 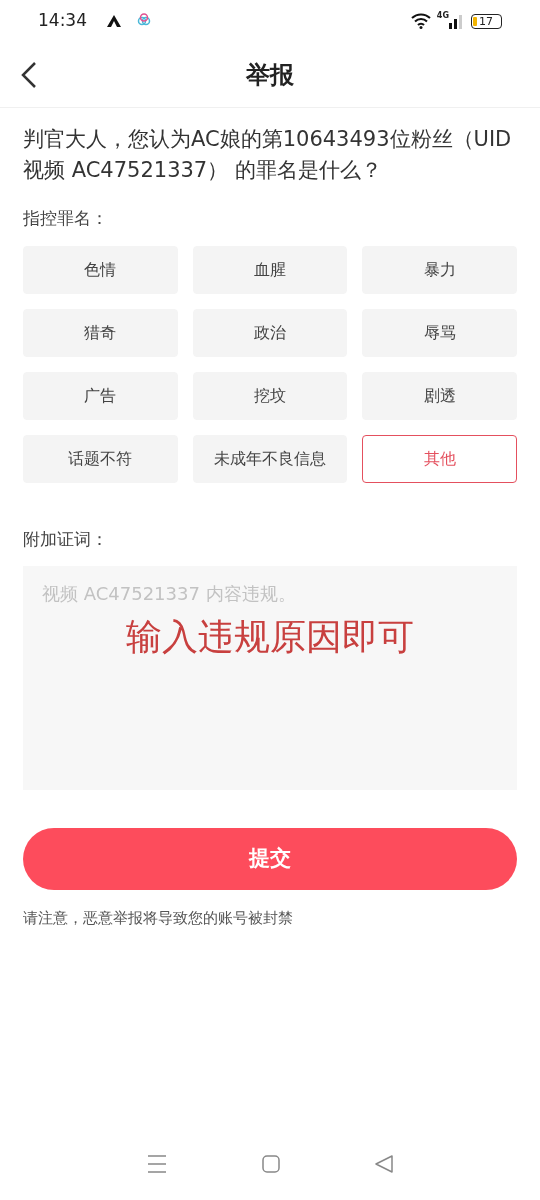 I want to click on signal-icon, so click(x=456, y=21).